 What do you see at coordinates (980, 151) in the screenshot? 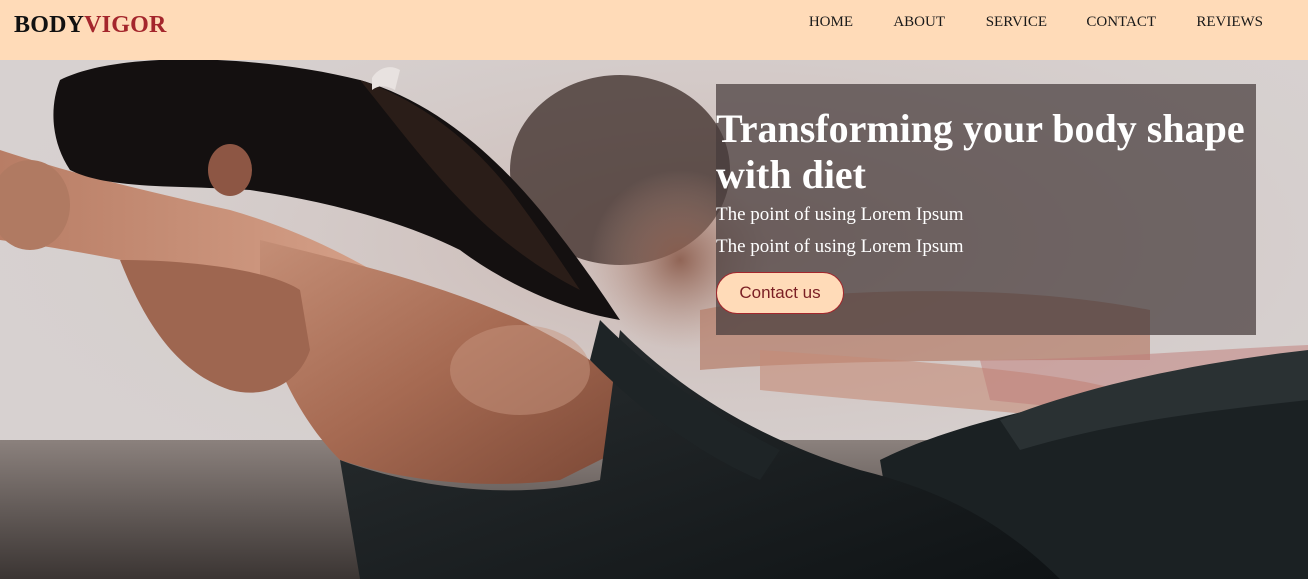
I see `hero-headline: Transforming your body shape with diet` at bounding box center [980, 151].